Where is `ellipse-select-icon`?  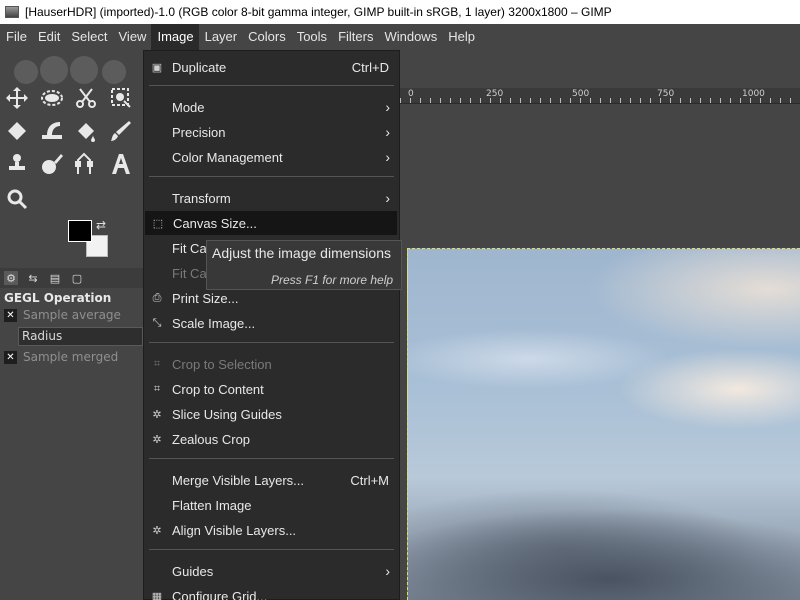
ellipse-select-icon is located at coordinates (52, 98).